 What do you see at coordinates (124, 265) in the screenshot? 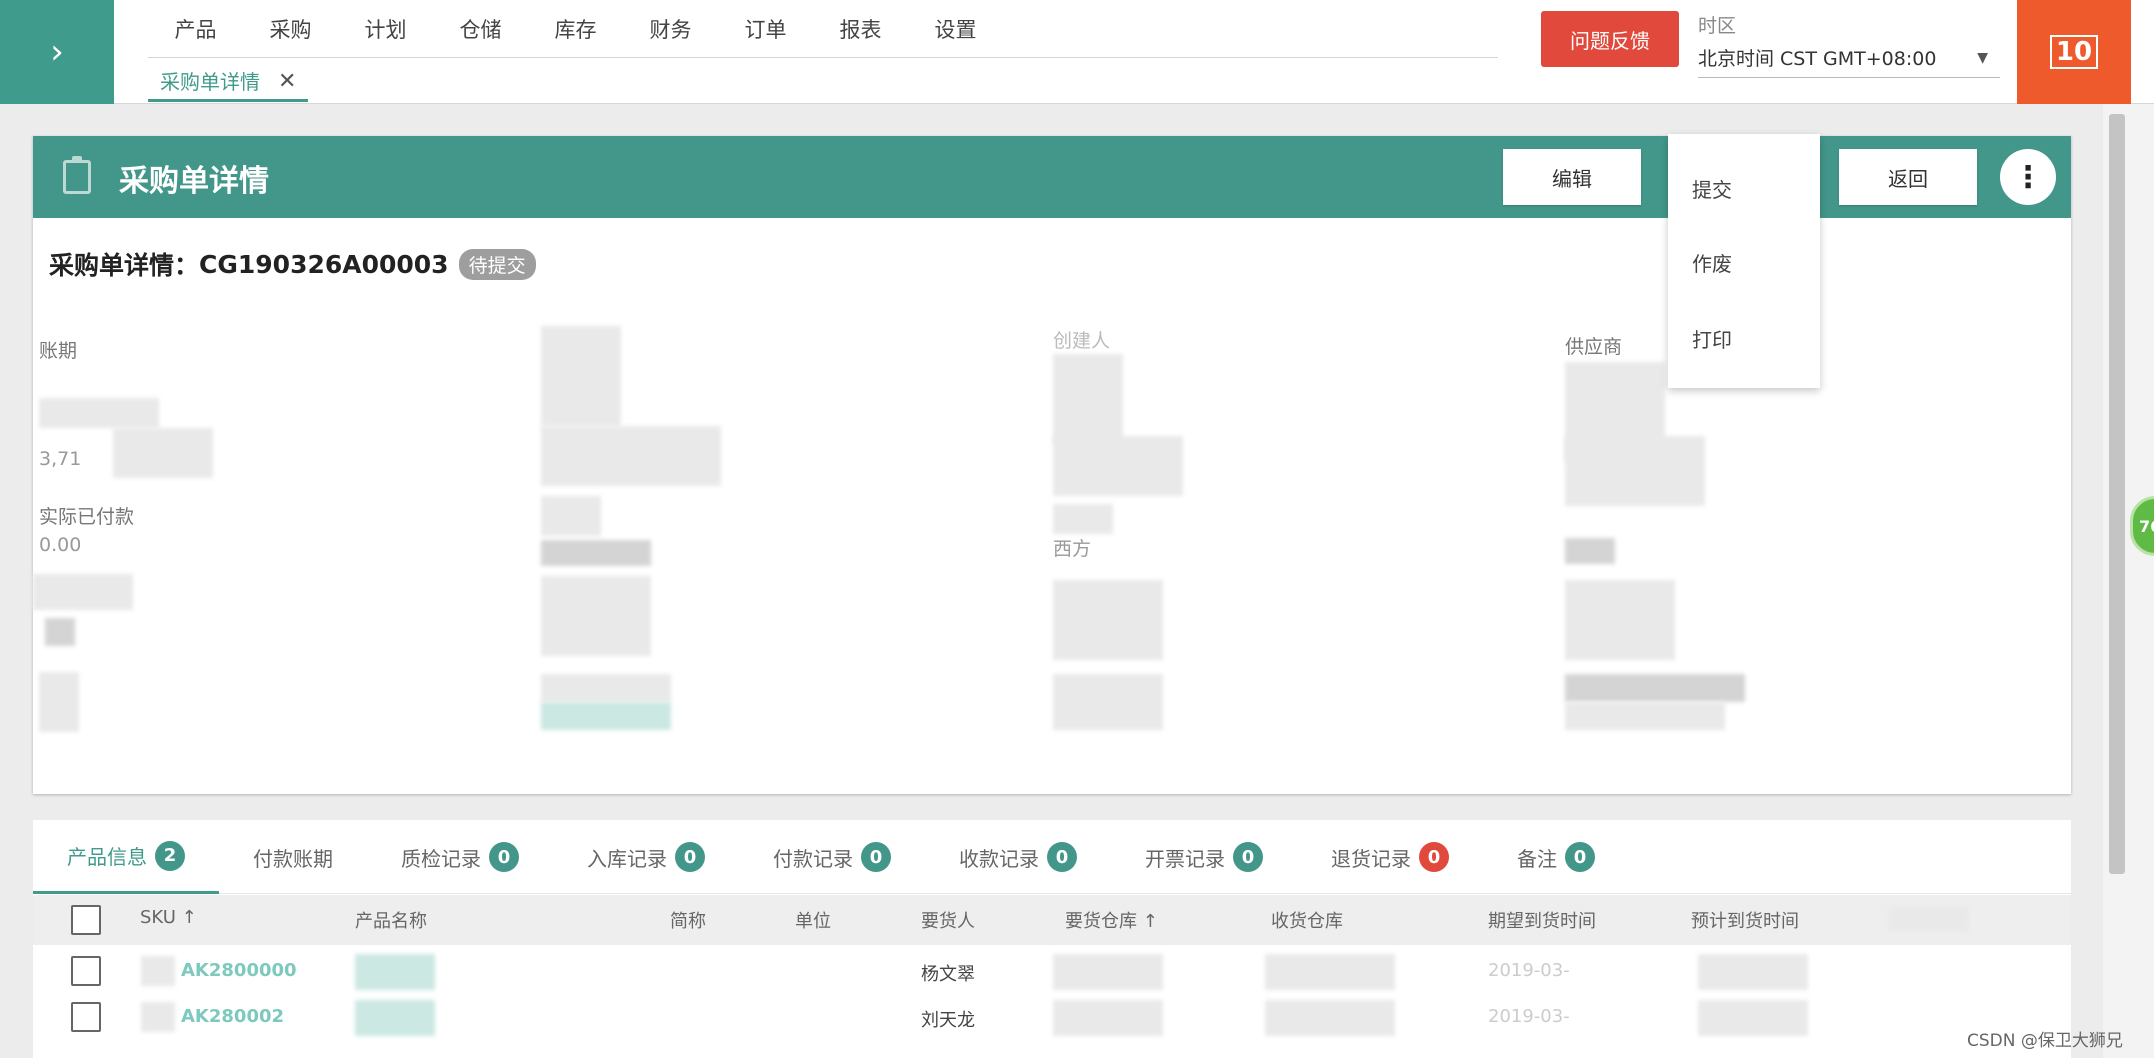
I see `order-label: 采购单详情：` at bounding box center [124, 265].